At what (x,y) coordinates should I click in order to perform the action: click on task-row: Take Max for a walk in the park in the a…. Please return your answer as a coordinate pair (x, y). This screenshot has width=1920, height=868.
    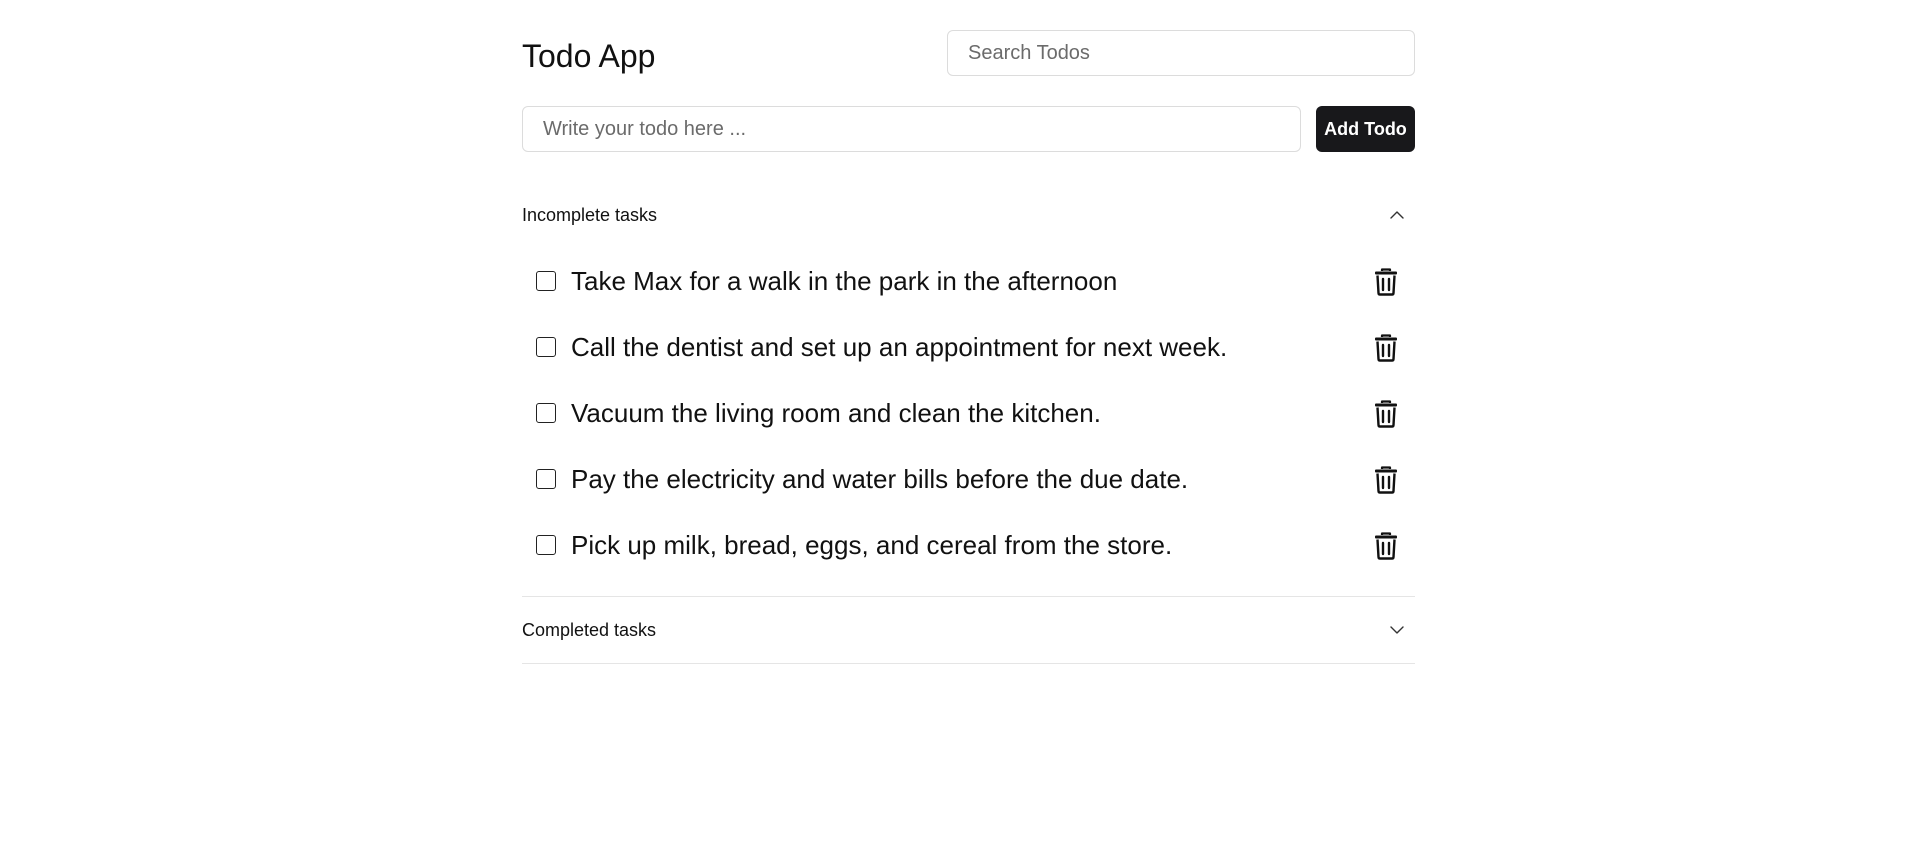
    Looking at the image, I should click on (968, 281).